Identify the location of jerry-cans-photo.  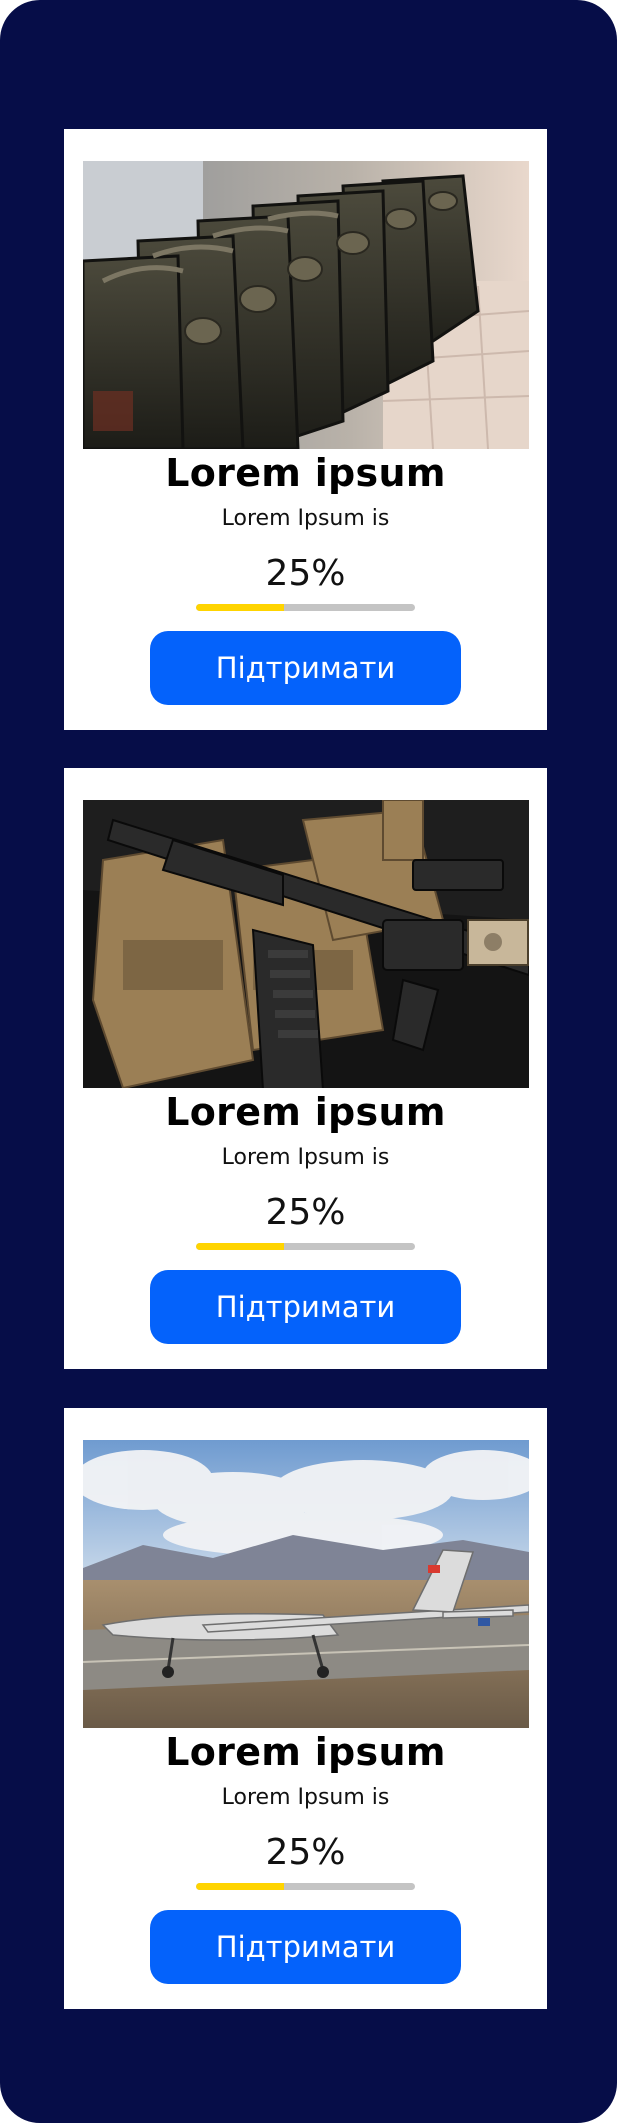
(306, 305).